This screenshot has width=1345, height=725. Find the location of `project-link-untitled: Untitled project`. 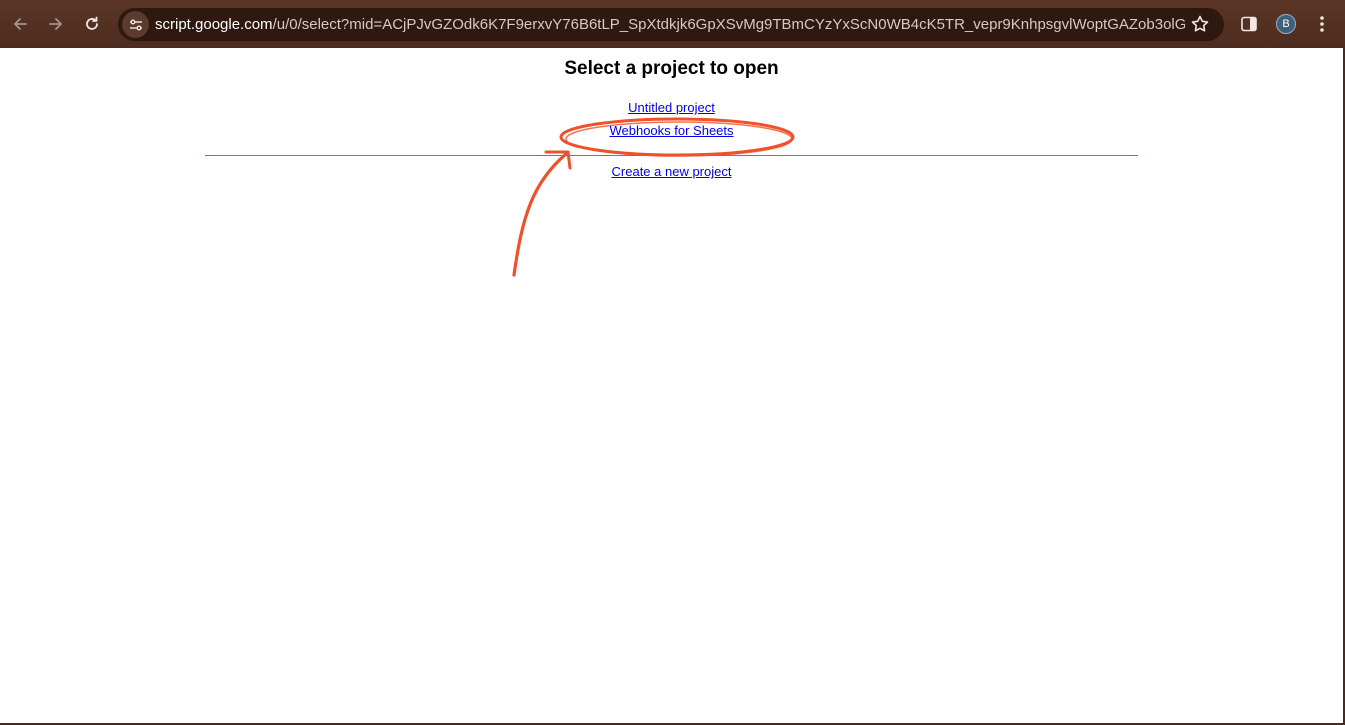

project-link-untitled: Untitled project is located at coordinates (671, 107).